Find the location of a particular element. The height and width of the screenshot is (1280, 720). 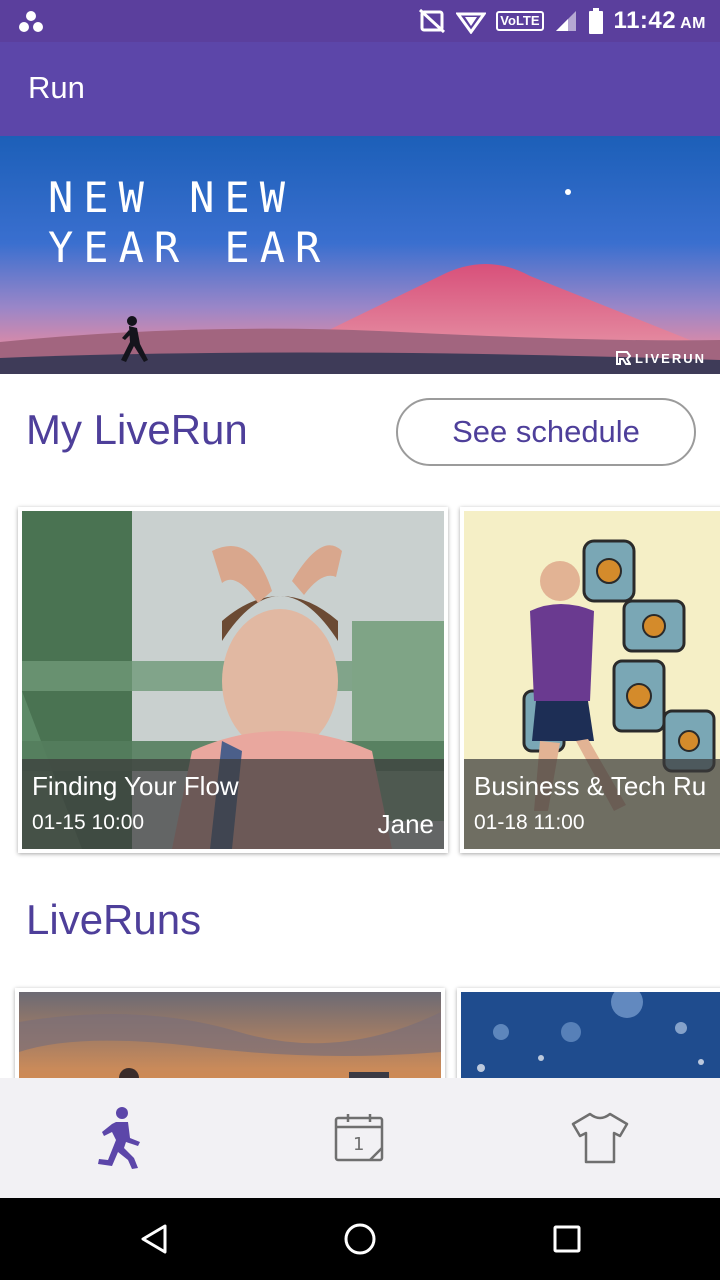

signal-icon is located at coordinates (565, 21).